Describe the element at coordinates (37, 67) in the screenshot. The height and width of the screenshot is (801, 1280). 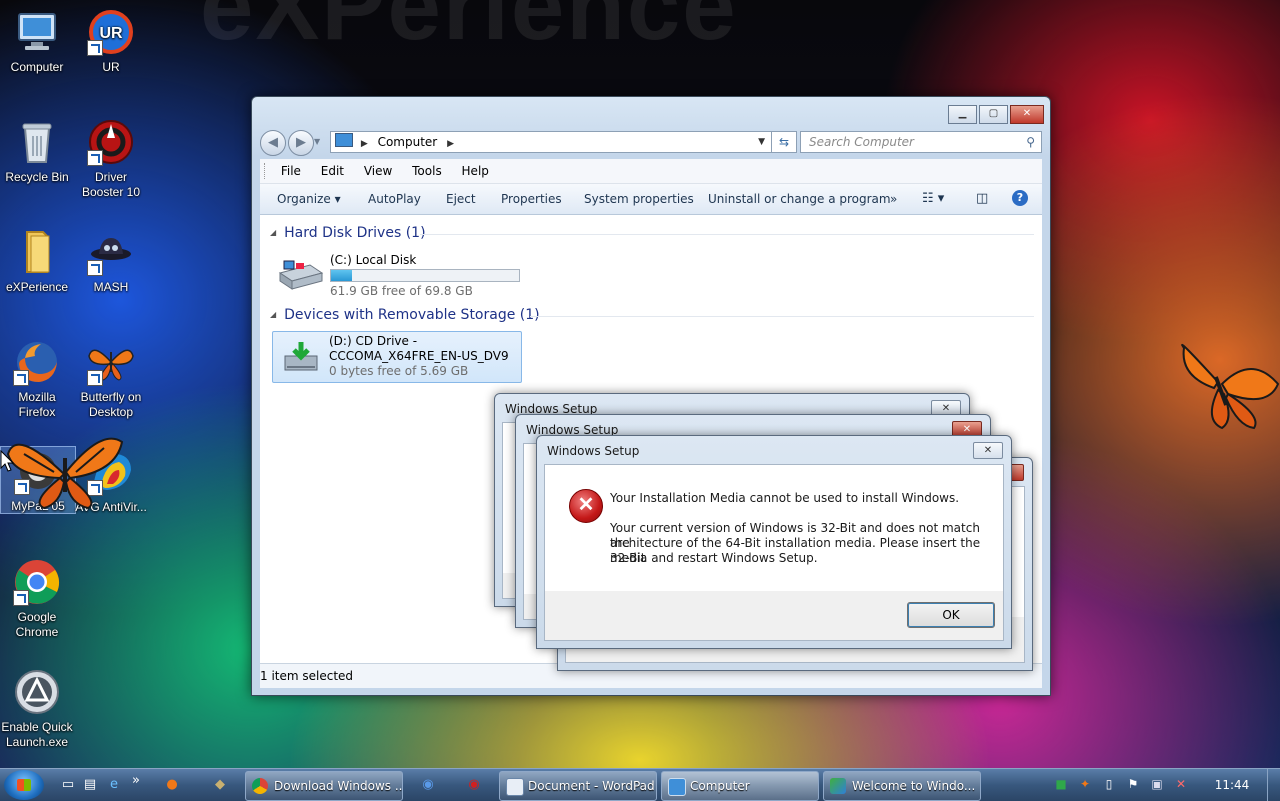
I see `desktop-icon-label: Computer` at that location.